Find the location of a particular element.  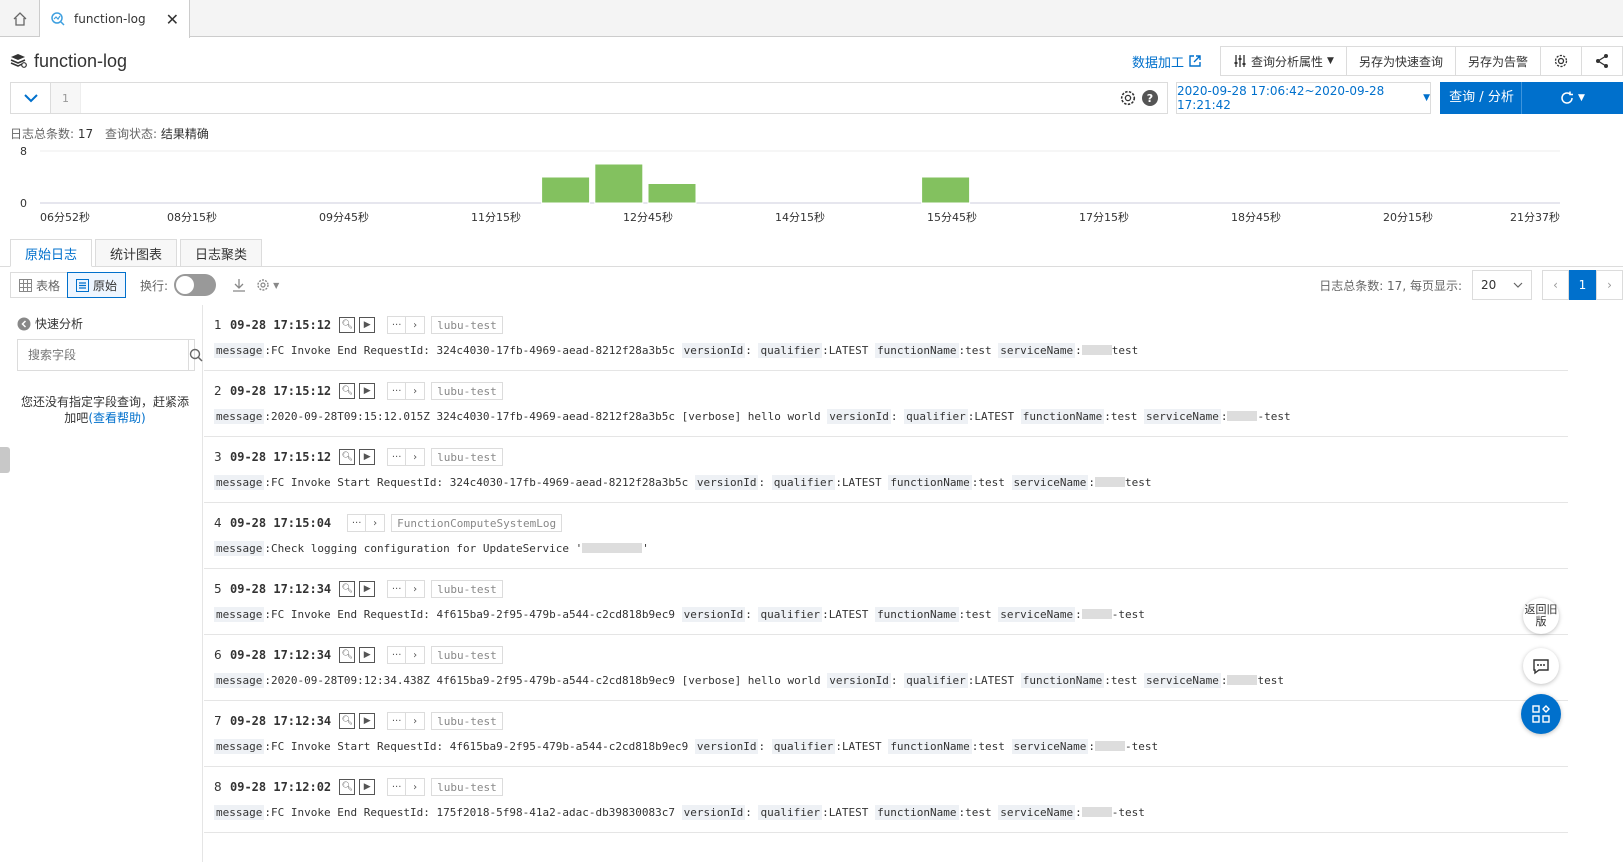

field-search-button is located at coordinates (195, 355).